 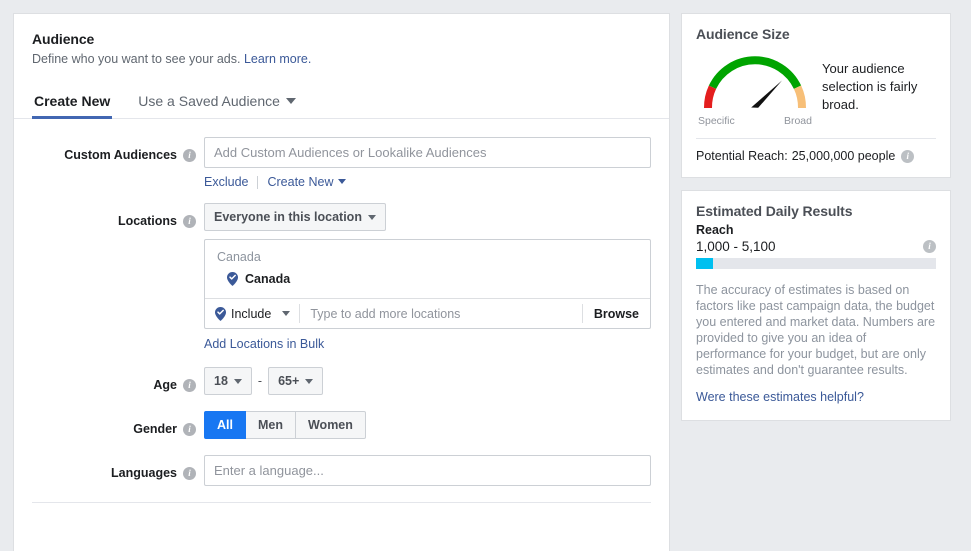 What do you see at coordinates (616, 314) in the screenshot?
I see `browse-locations-button: Browse` at bounding box center [616, 314].